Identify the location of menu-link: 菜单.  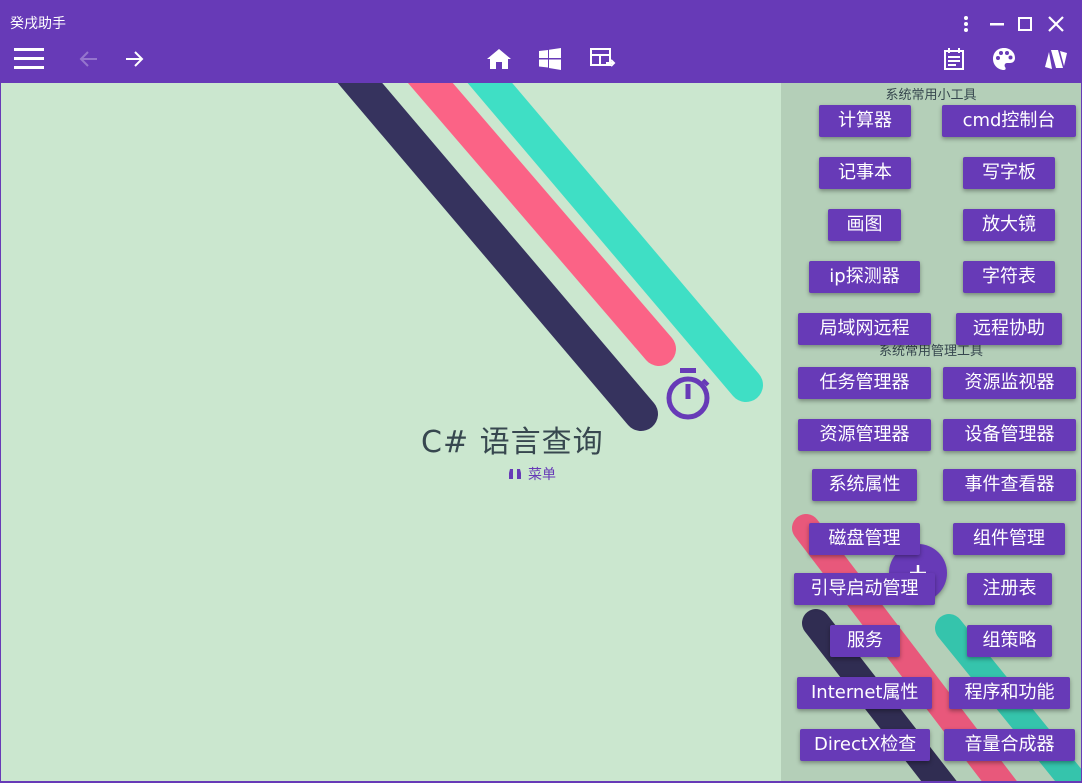
(532, 474).